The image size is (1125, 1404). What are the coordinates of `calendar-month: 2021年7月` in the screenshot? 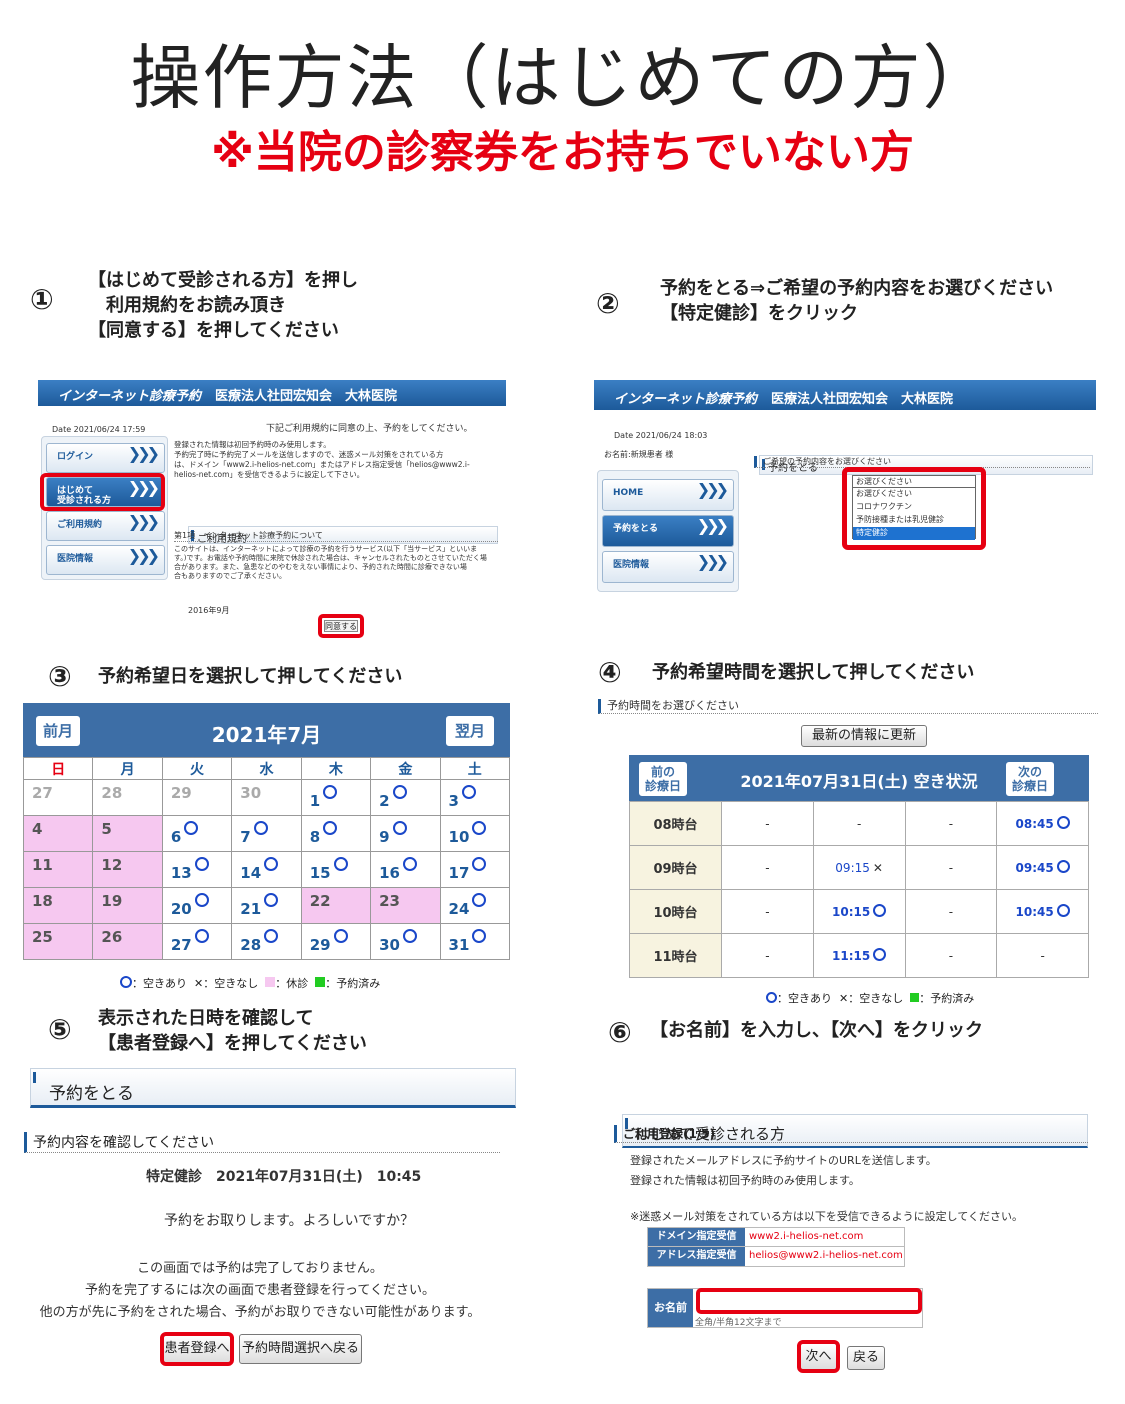 It's located at (266, 730).